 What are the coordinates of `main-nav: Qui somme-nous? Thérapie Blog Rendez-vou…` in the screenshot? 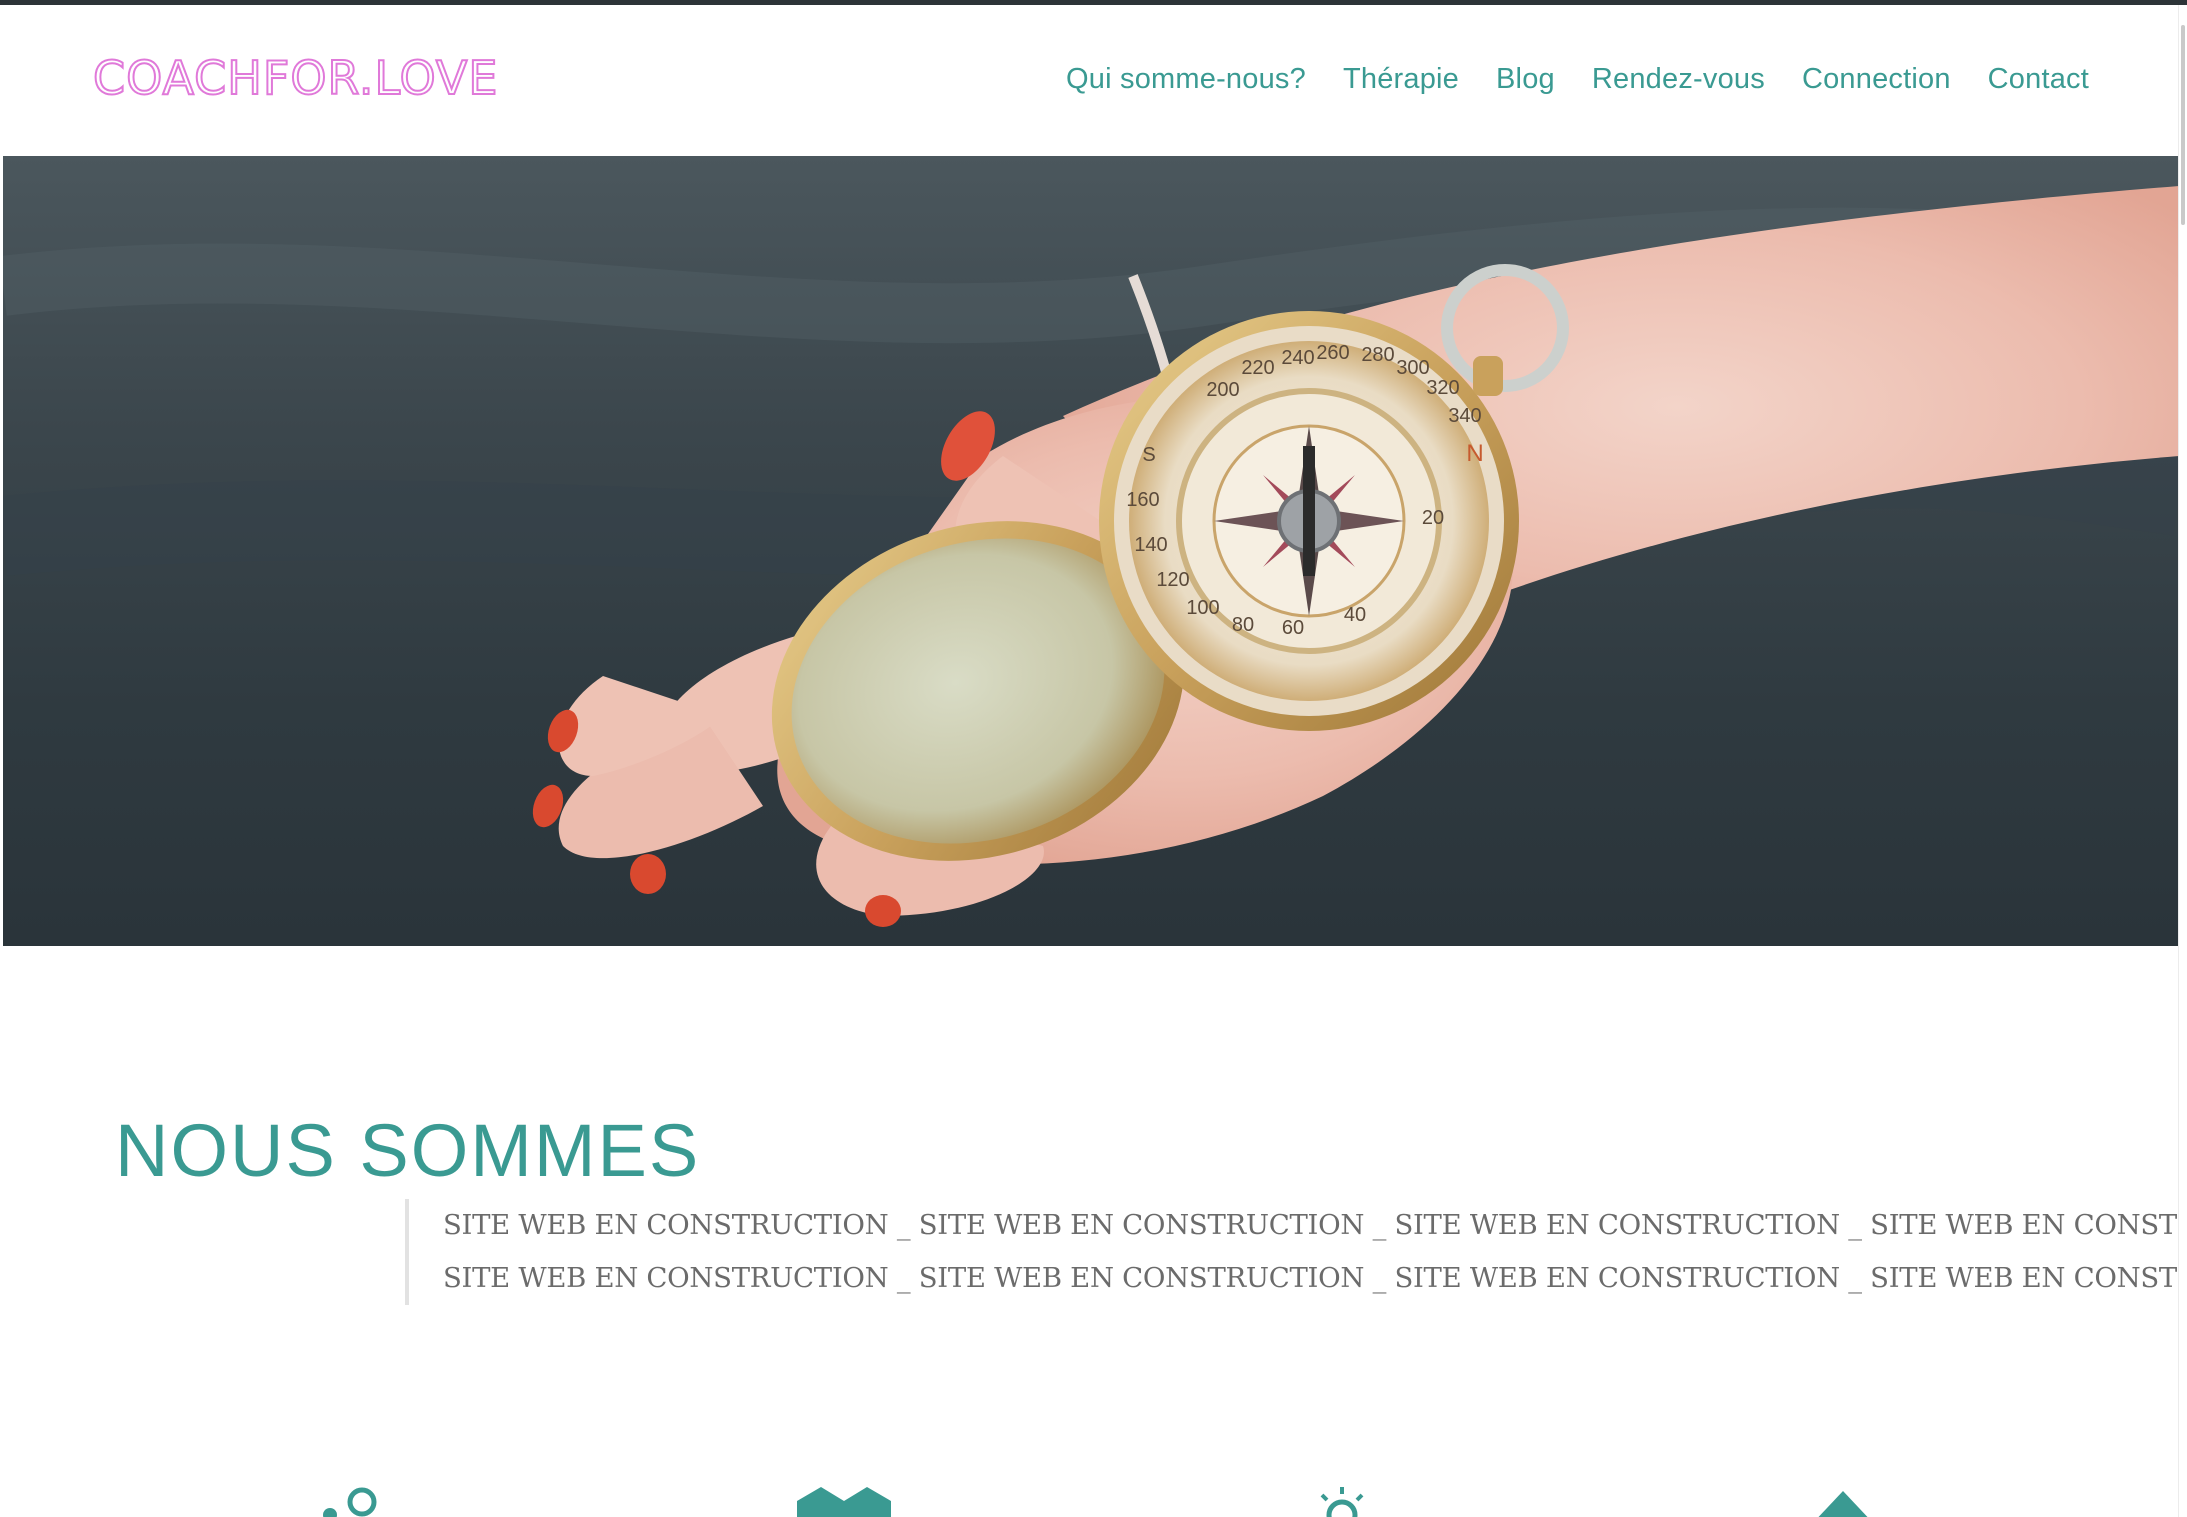 It's located at (1577, 79).